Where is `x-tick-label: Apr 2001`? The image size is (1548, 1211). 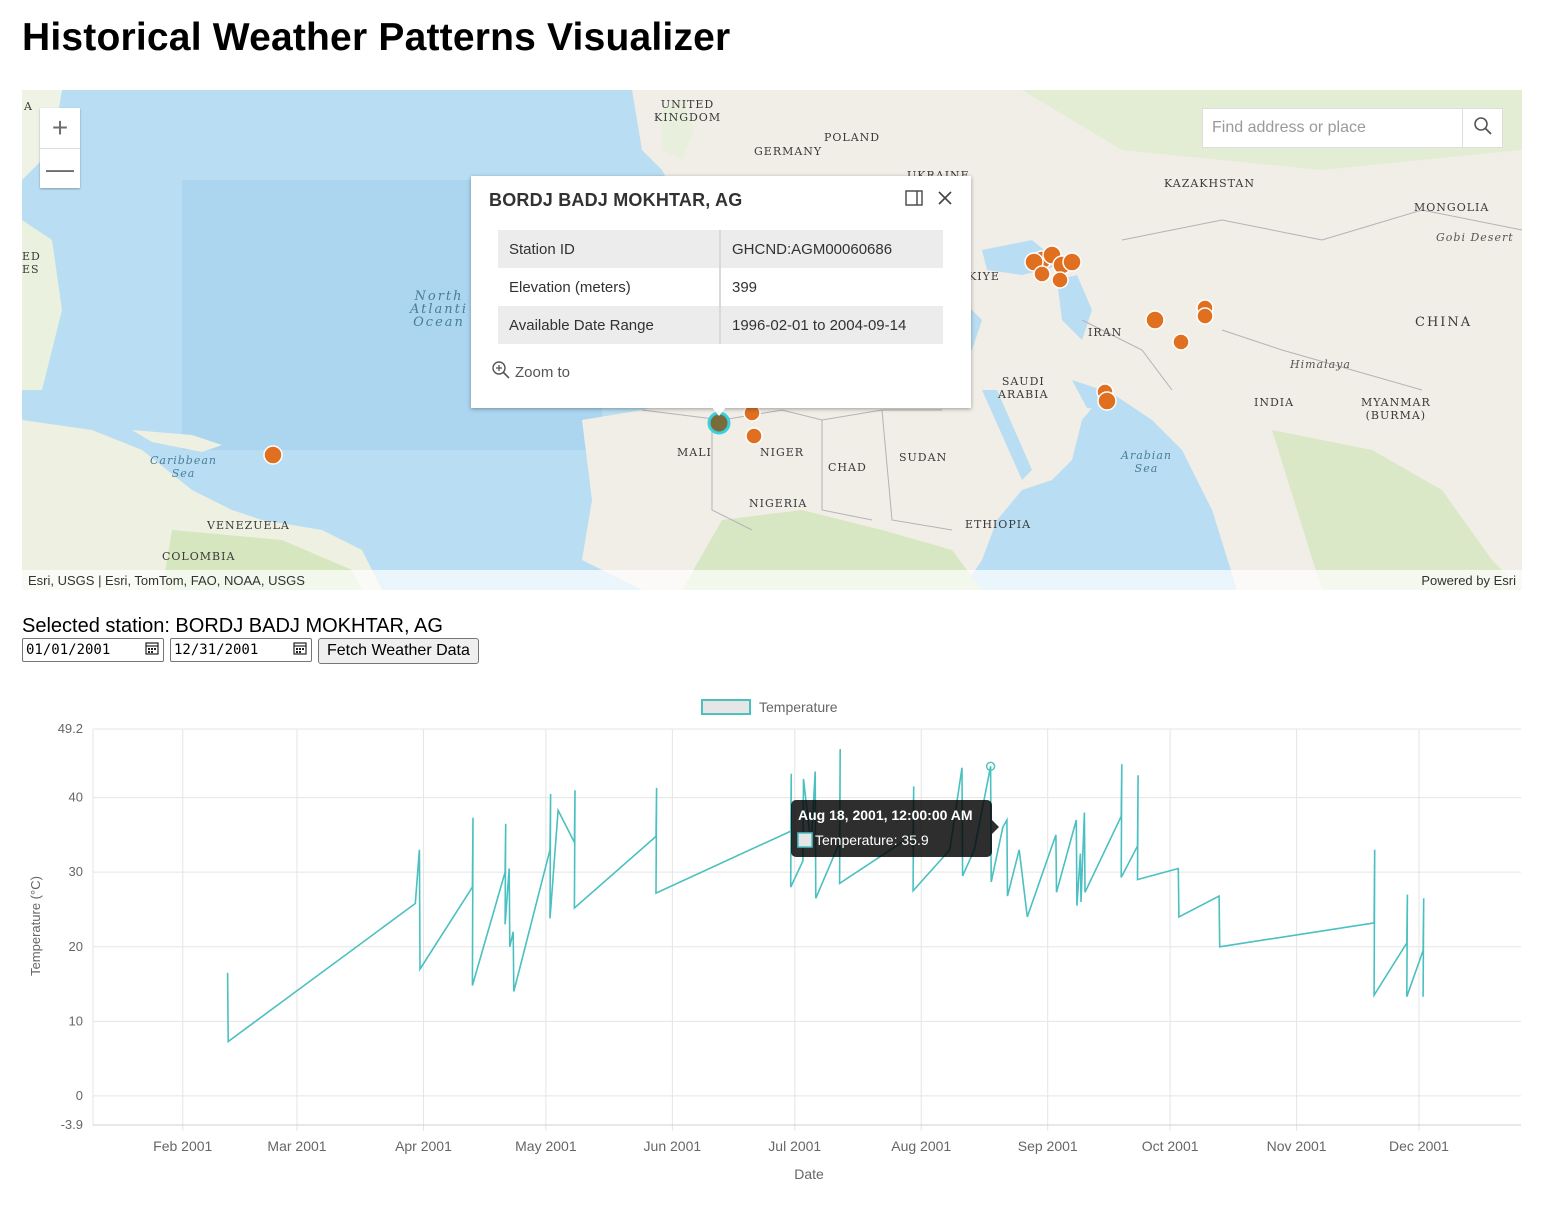 x-tick-label: Apr 2001 is located at coordinates (423, 1146).